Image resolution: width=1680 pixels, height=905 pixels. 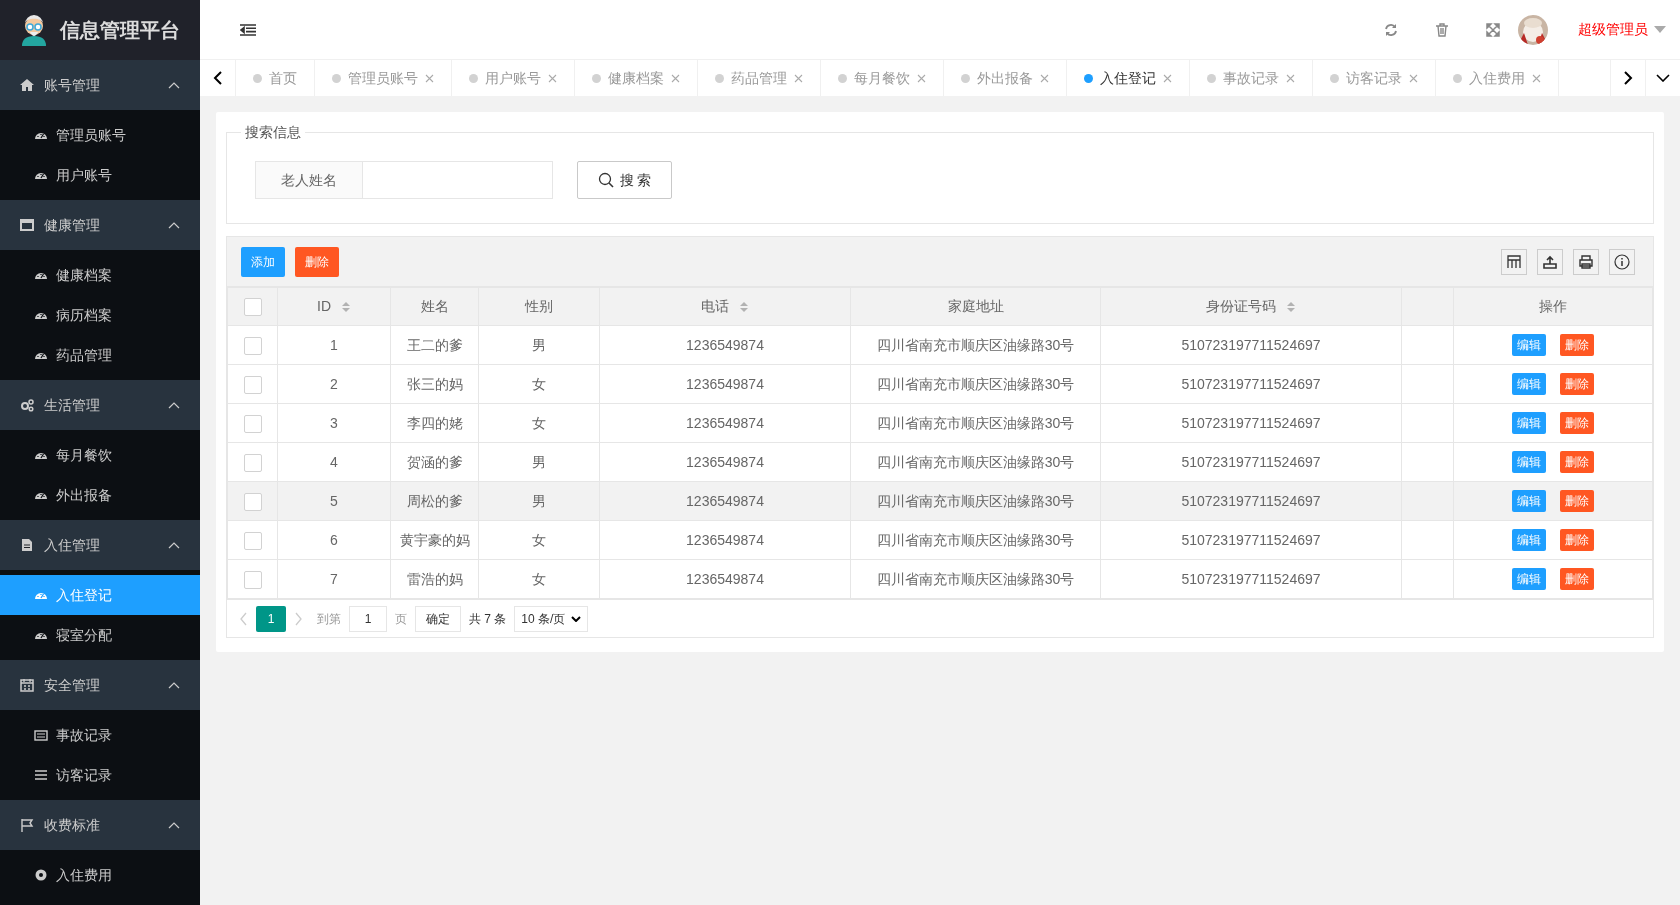 What do you see at coordinates (1251, 78) in the screenshot?
I see `tab: 事故记录` at bounding box center [1251, 78].